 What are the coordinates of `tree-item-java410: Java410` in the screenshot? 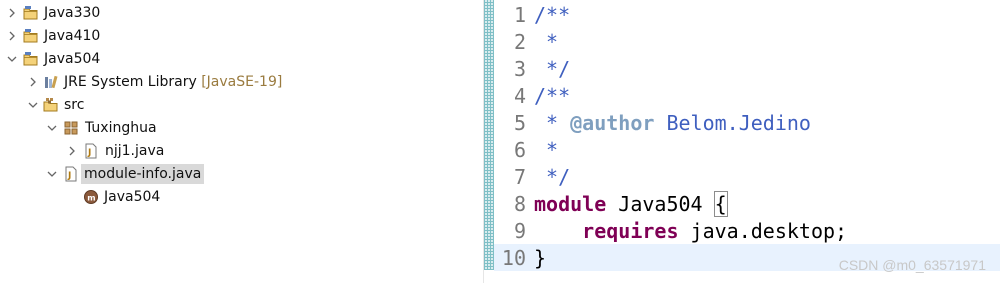 It's located at (241, 35).